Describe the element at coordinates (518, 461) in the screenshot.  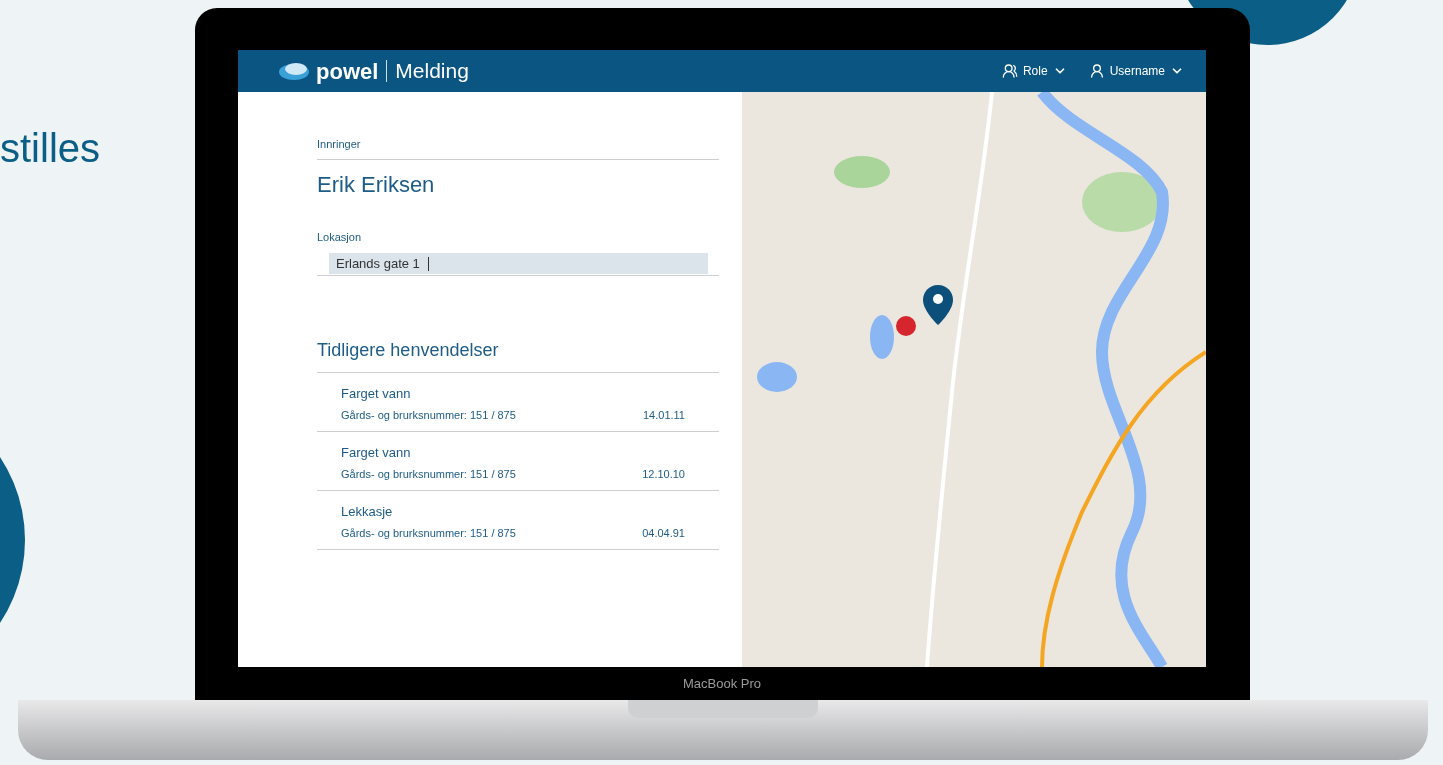
I see `history-item: Farget vann Gårds- og brurksnummer: 151 / 875 12.10.10` at that location.